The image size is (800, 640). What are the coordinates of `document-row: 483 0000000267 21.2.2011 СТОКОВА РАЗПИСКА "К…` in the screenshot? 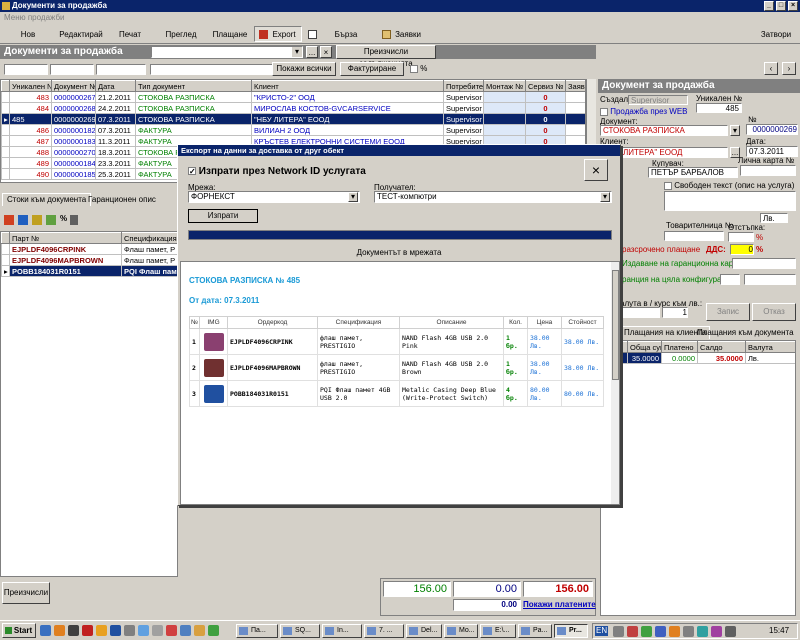 It's located at (293, 97).